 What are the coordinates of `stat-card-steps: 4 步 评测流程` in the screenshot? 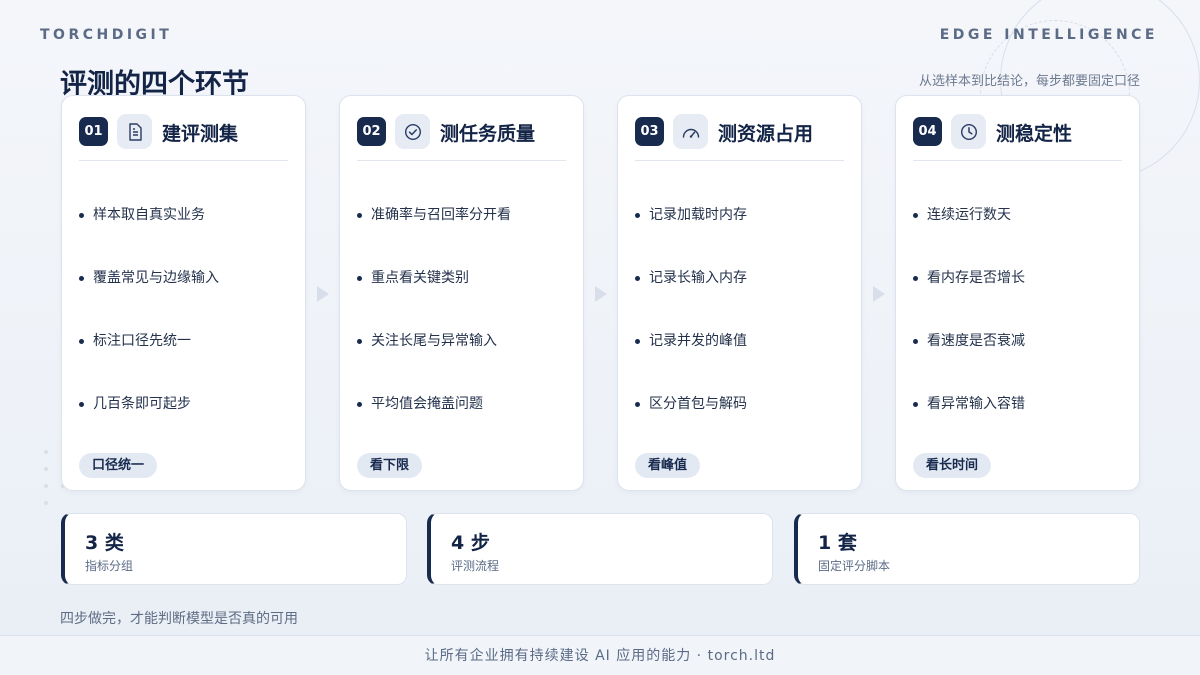 It's located at (600, 549).